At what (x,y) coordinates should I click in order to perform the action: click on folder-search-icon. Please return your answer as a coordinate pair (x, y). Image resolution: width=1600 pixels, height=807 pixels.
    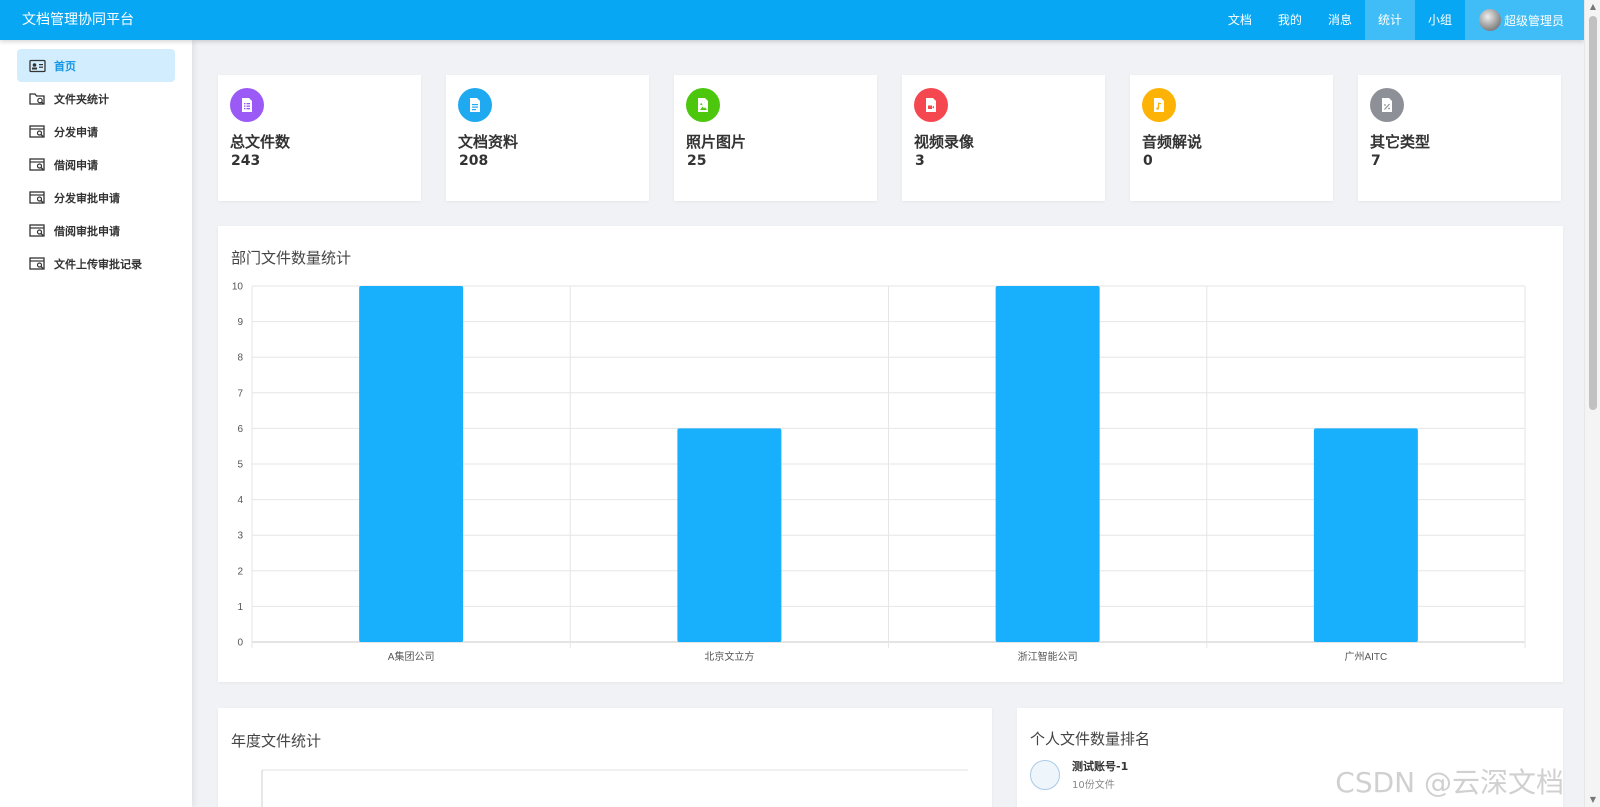
    Looking at the image, I should click on (37, 98).